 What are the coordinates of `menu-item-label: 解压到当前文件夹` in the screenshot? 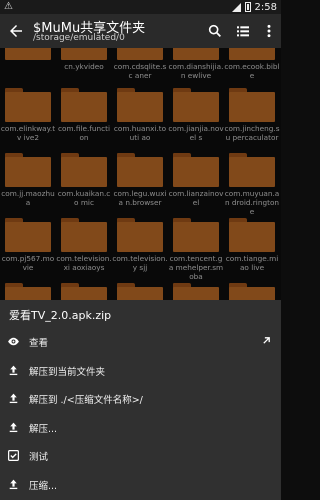 It's located at (67, 372).